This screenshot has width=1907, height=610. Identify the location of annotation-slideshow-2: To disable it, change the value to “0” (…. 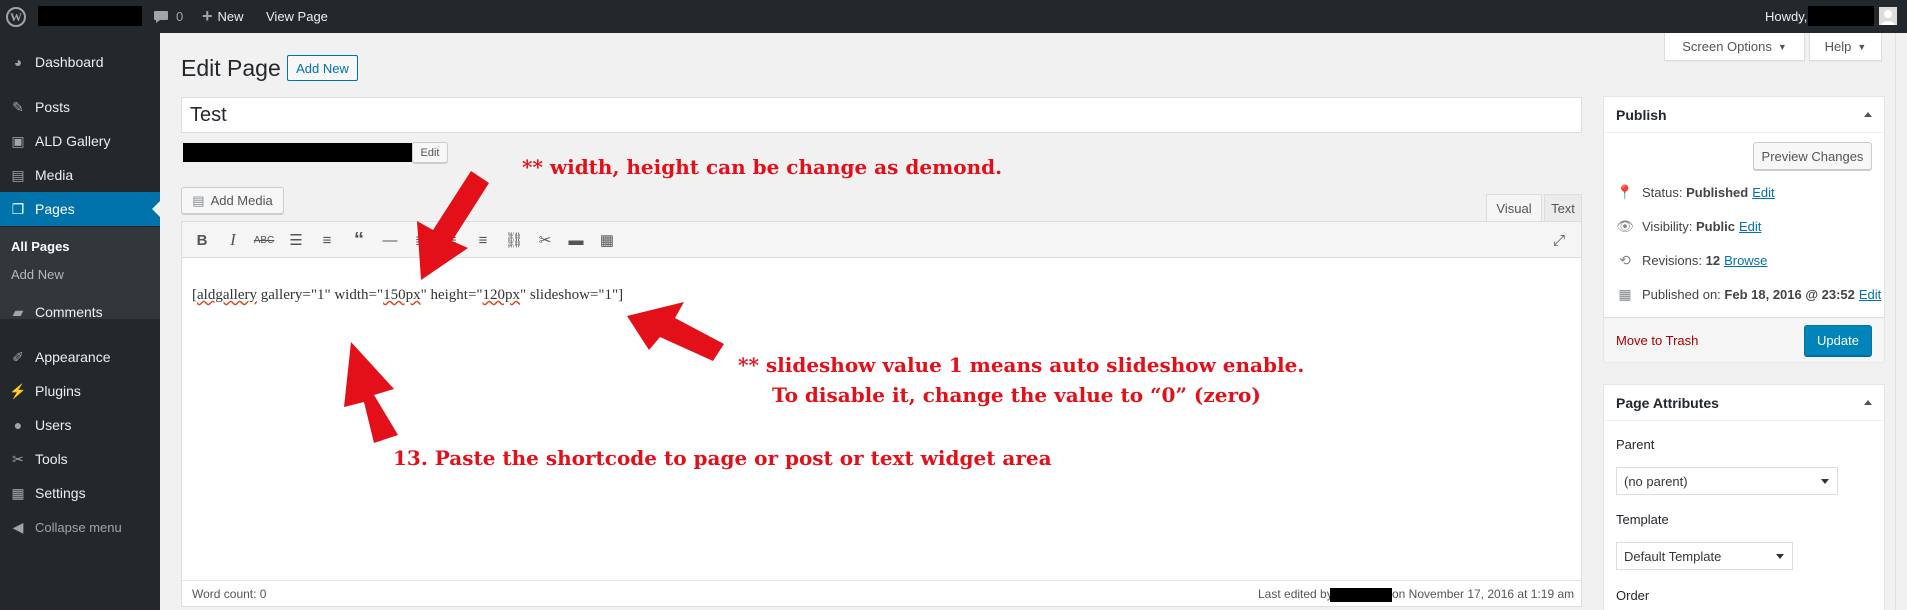
(1016, 395).